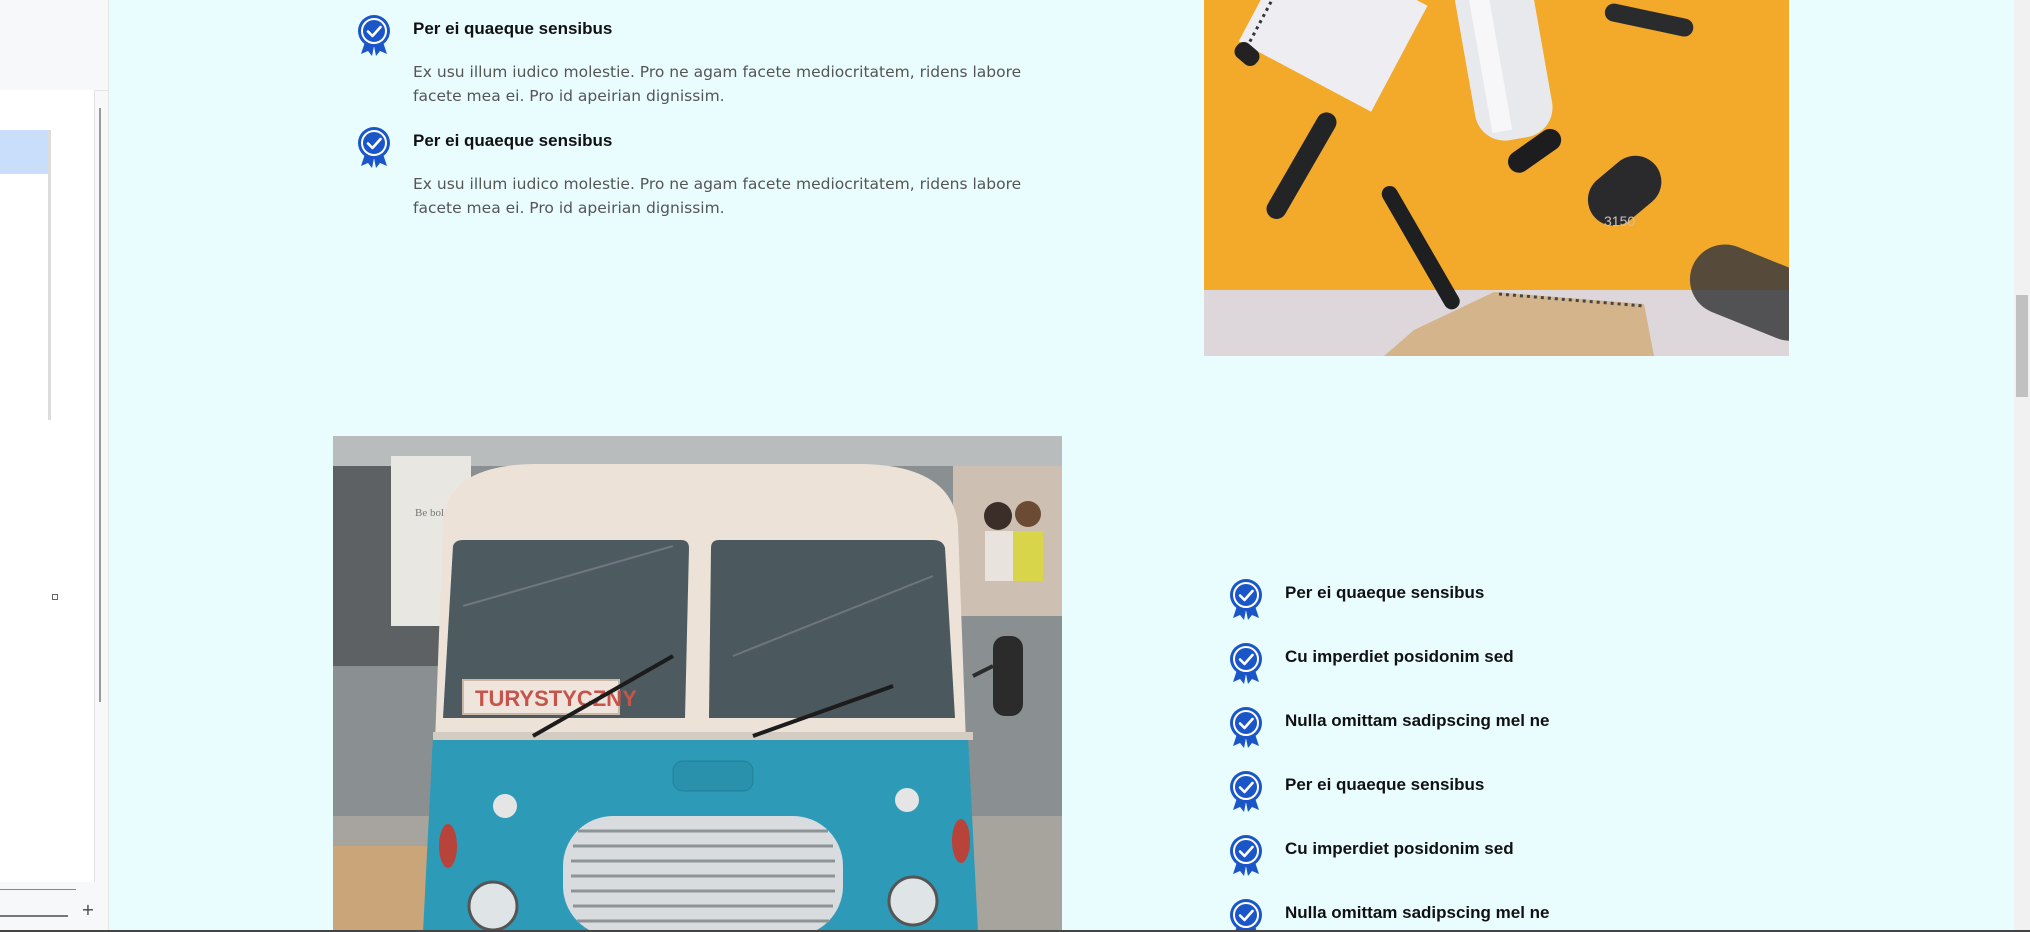 This screenshot has width=2030, height=932. I want to click on stationery-illustration: 3150, so click(1496, 178).